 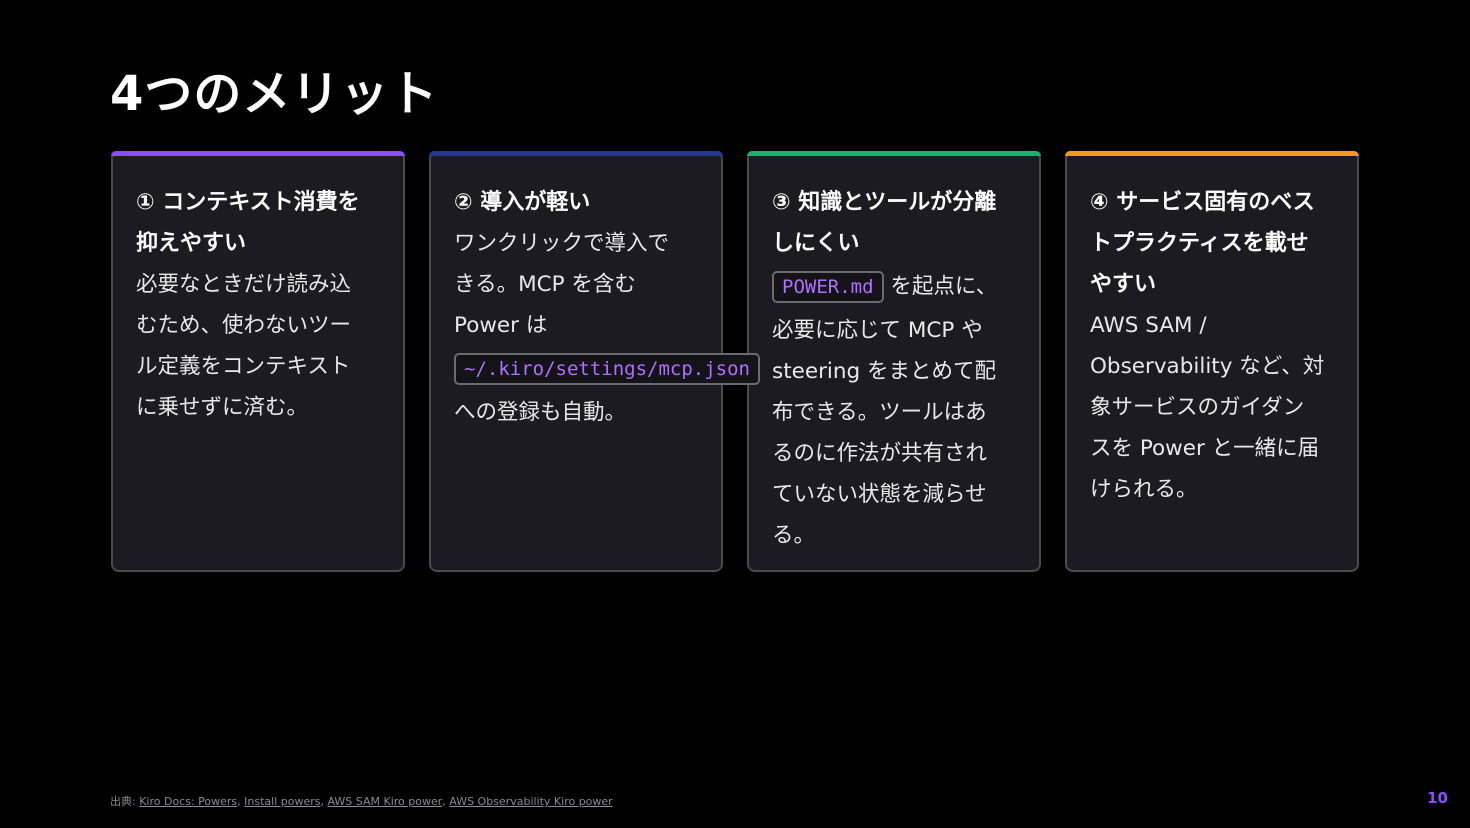 I want to click on card-body-text: を起点に、, so click(x=940, y=286).